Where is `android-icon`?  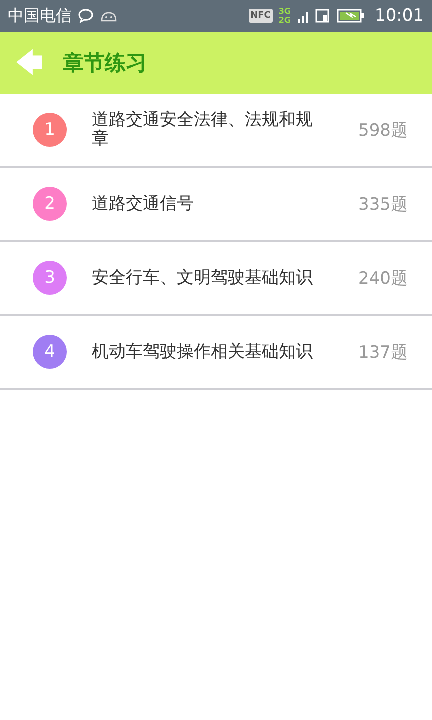
android-icon is located at coordinates (109, 16).